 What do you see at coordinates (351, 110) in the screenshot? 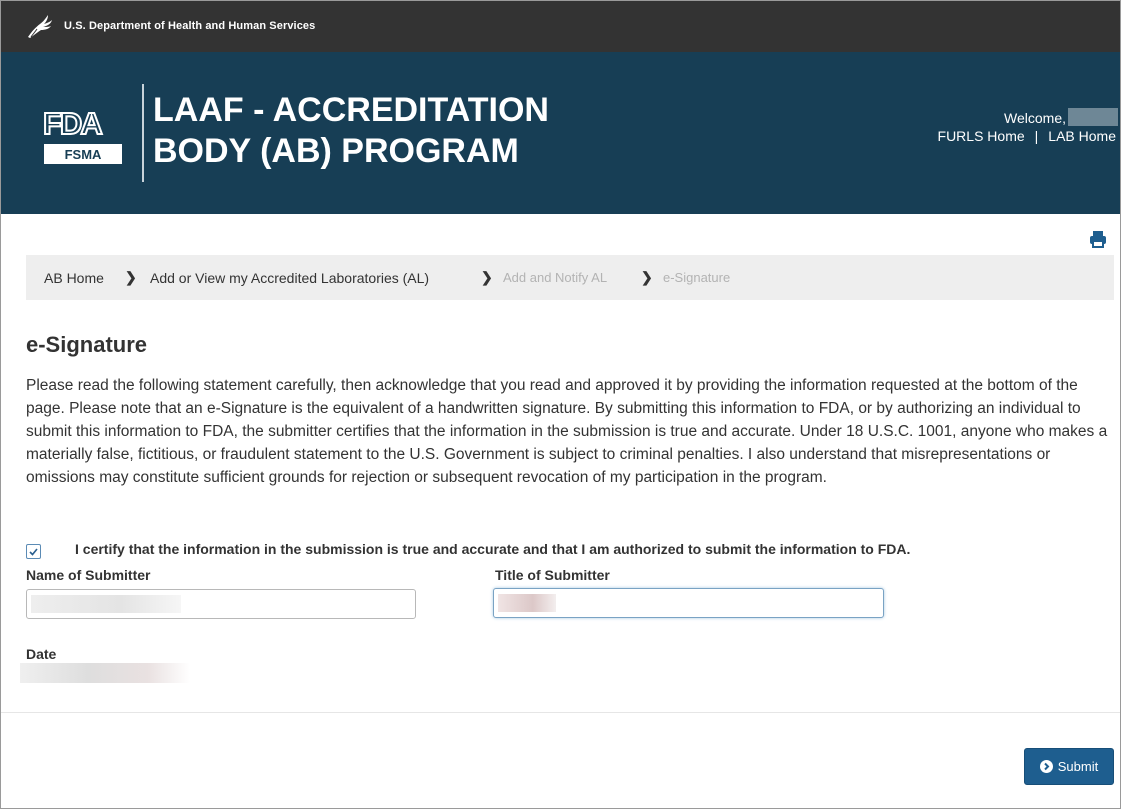
I see `app-title-line1: LAAF - ACCREDITATION` at bounding box center [351, 110].